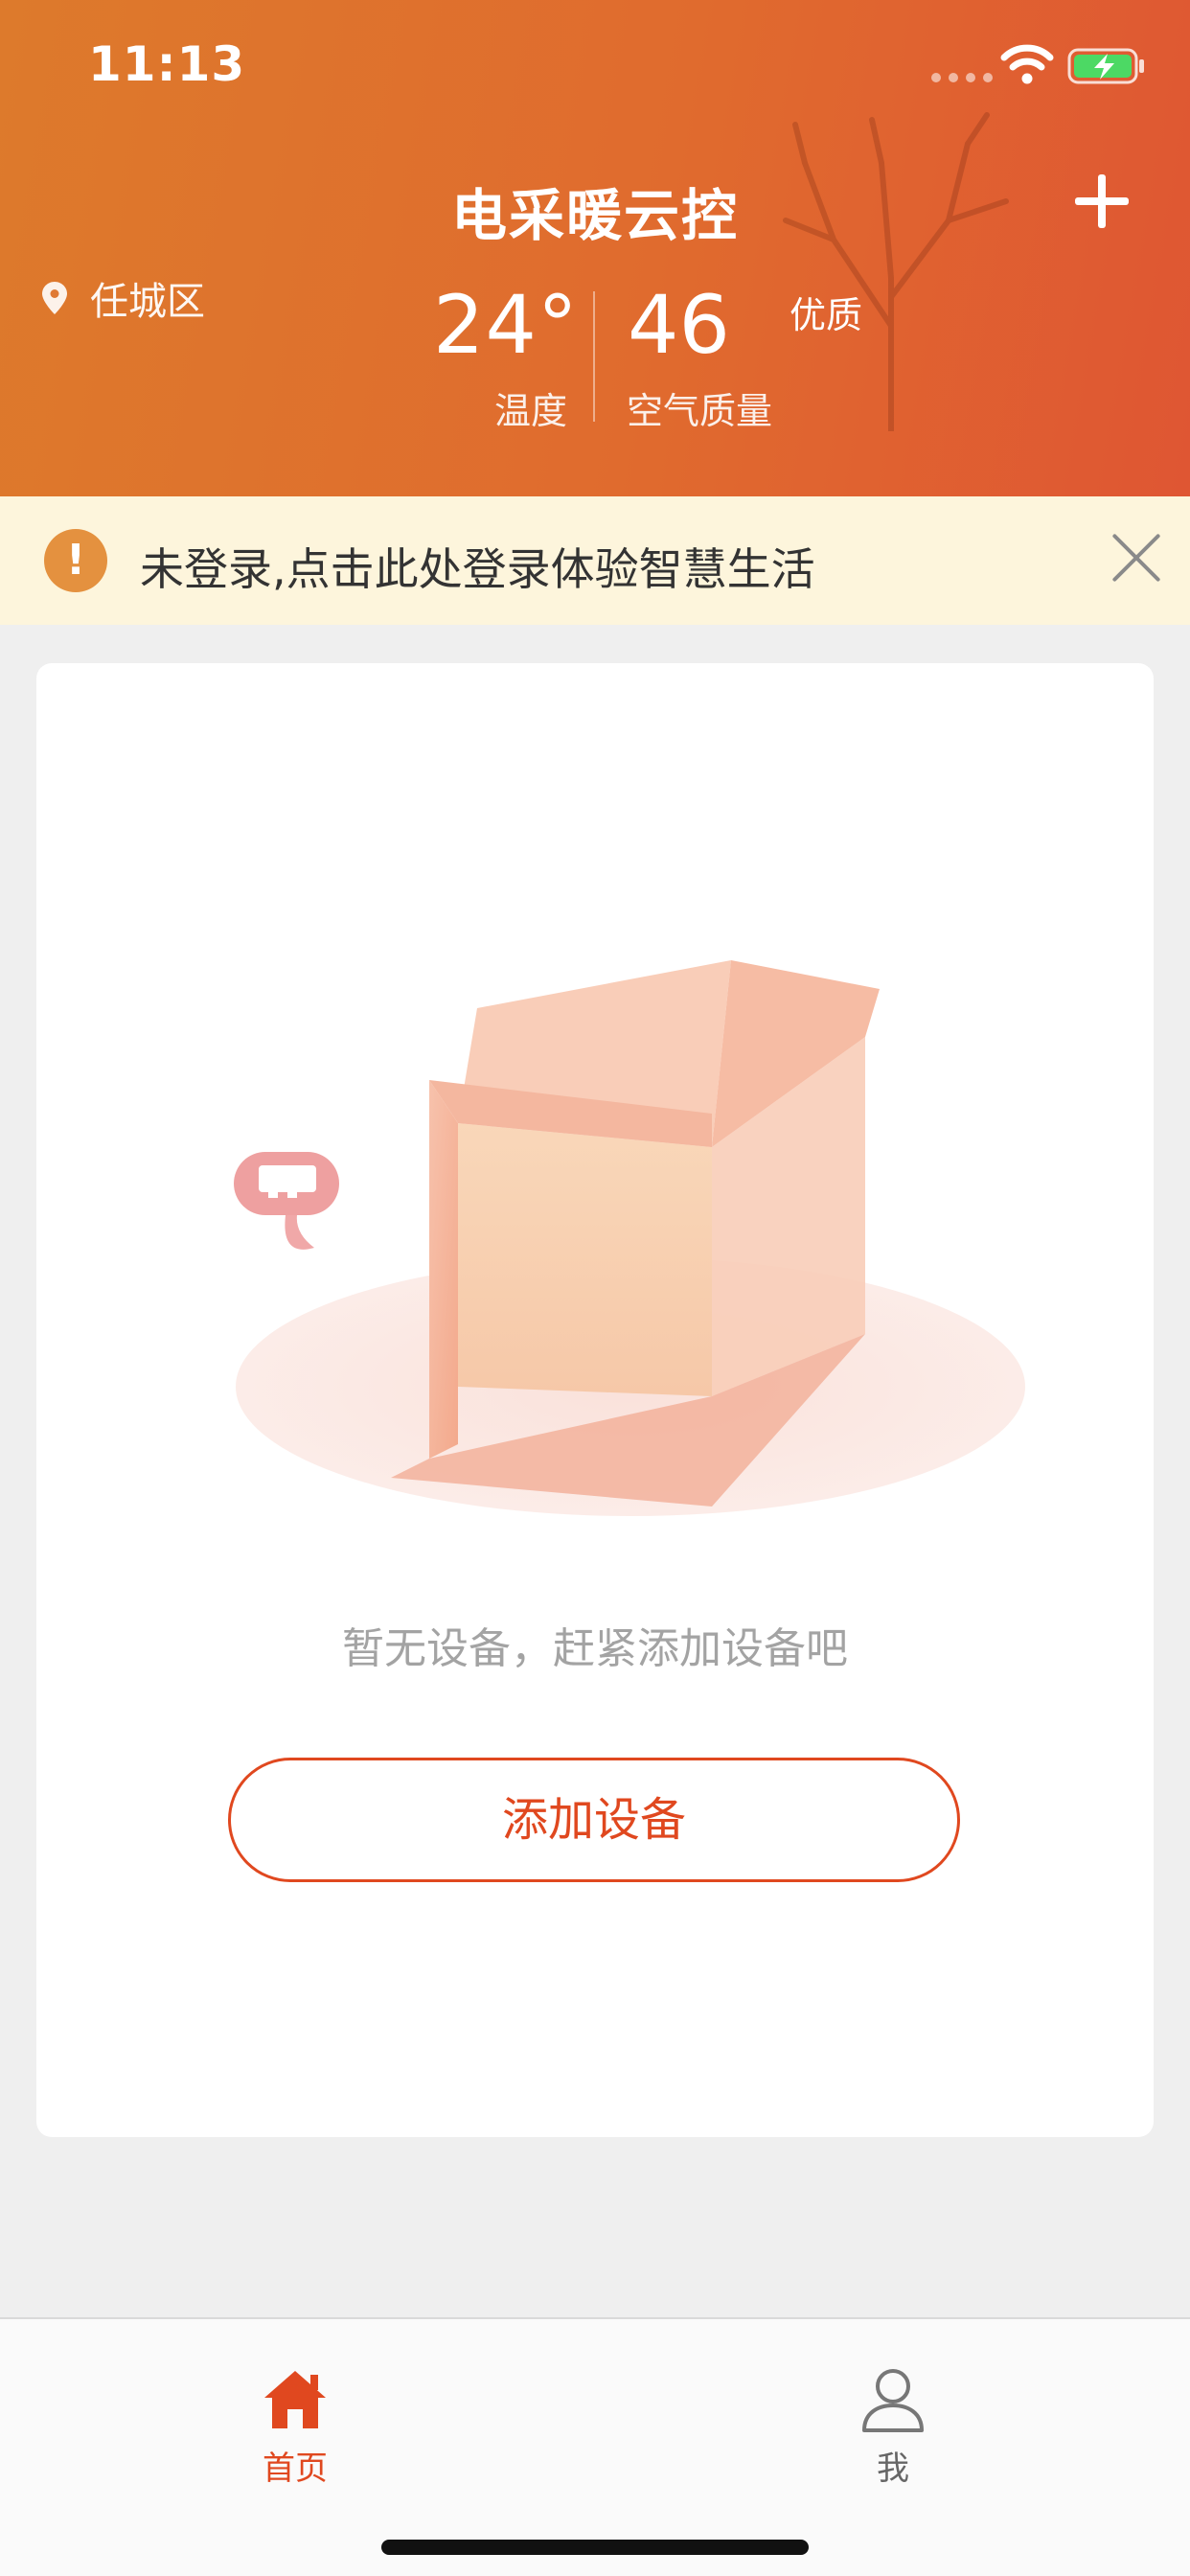  What do you see at coordinates (295, 2469) in the screenshot?
I see `tab-home-label: 首页` at bounding box center [295, 2469].